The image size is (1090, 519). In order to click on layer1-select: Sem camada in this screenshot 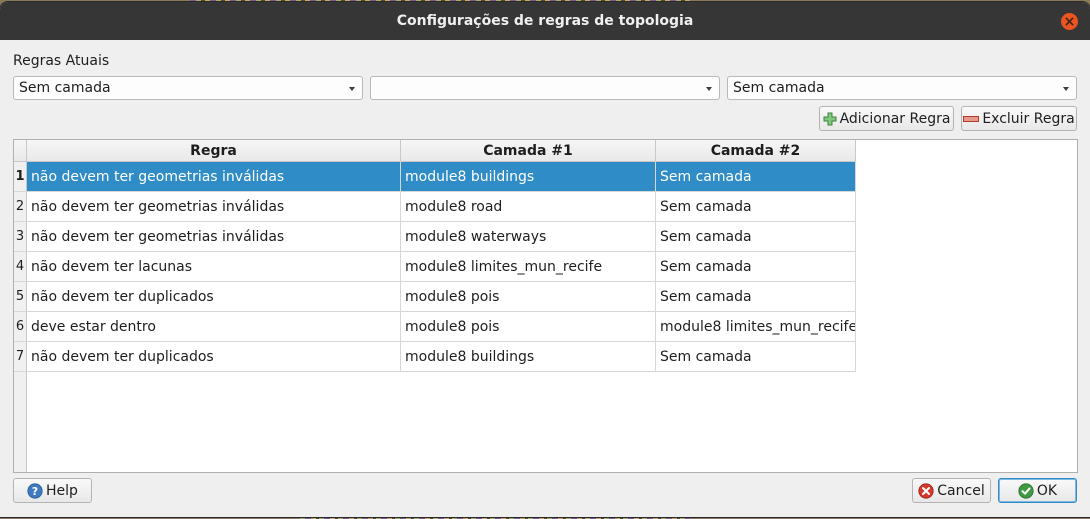, I will do `click(188, 88)`.